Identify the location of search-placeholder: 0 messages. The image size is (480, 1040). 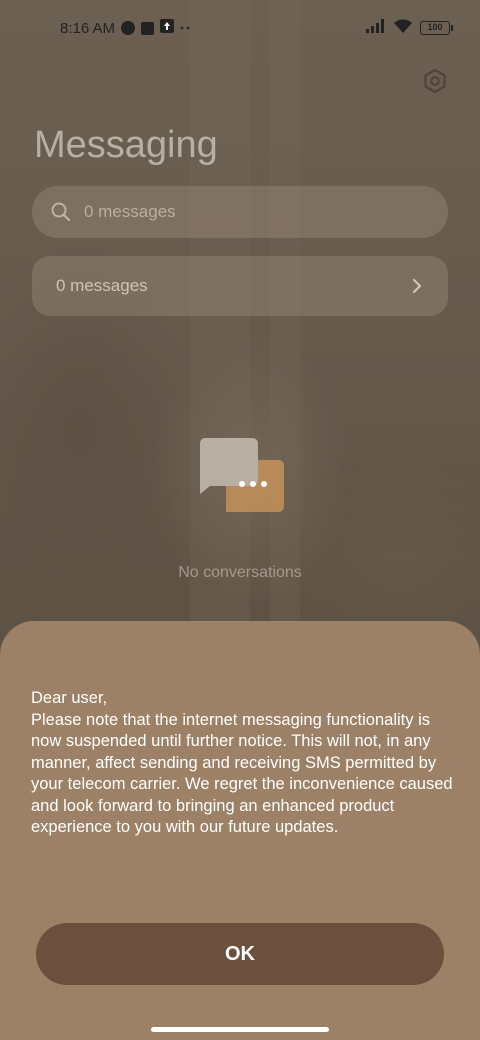
(130, 211).